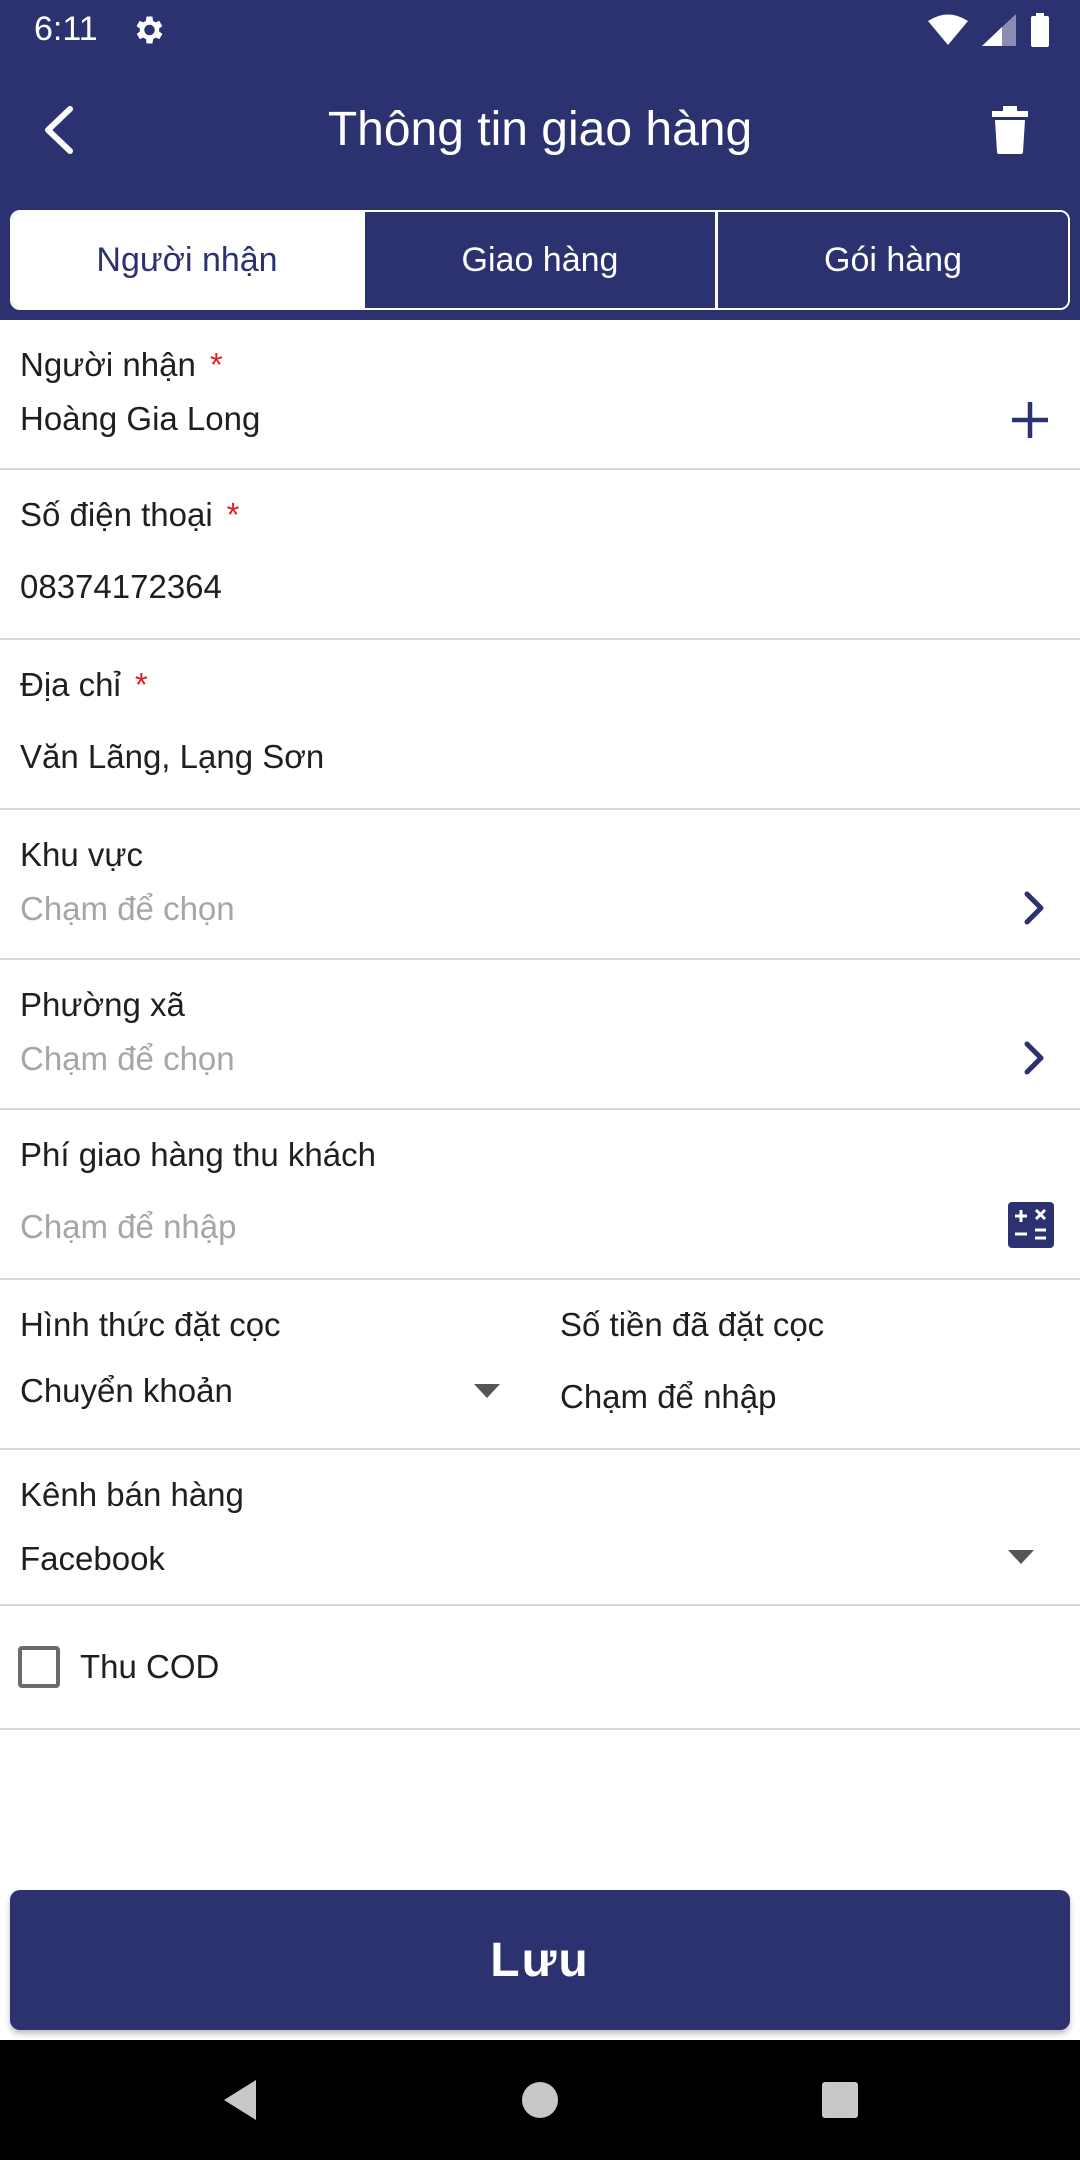 This screenshot has height=2160, width=1080. What do you see at coordinates (149, 30) in the screenshot?
I see `settings-gear-icon` at bounding box center [149, 30].